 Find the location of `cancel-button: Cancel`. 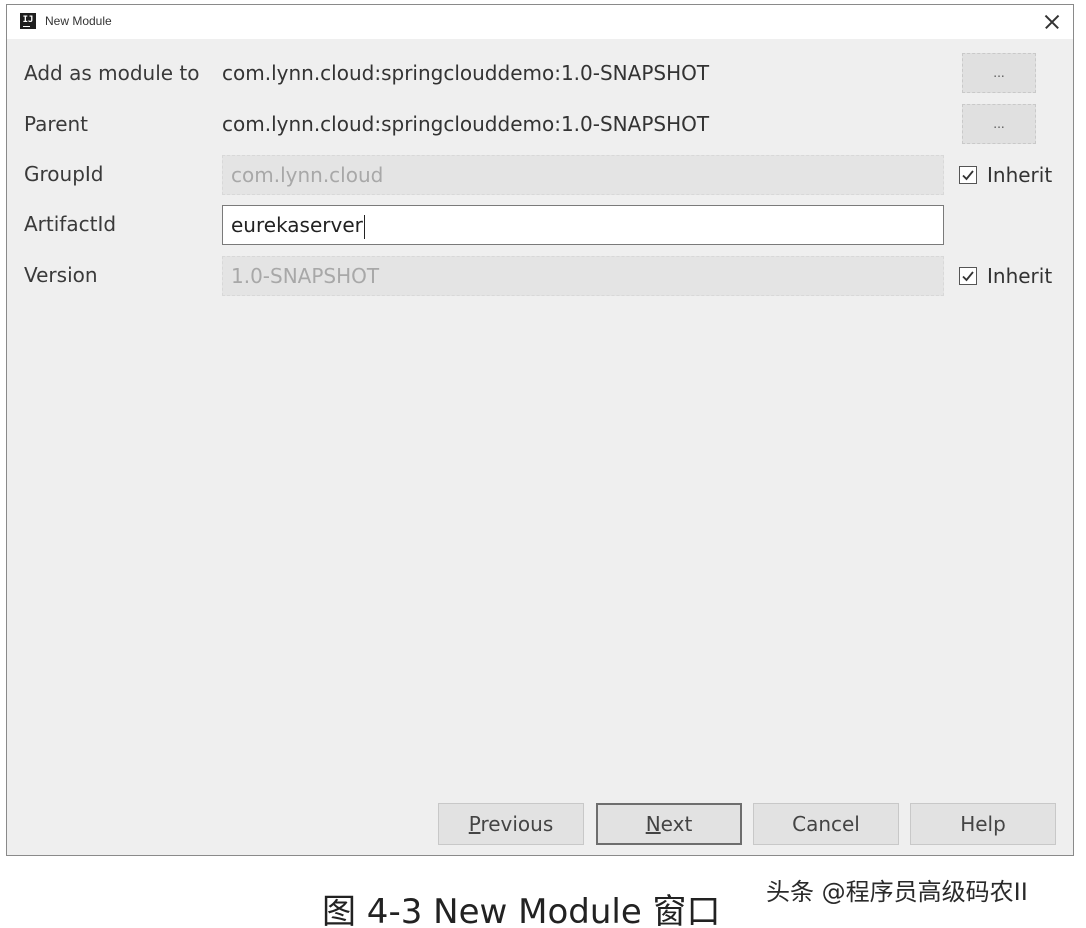

cancel-button: Cancel is located at coordinates (826, 824).